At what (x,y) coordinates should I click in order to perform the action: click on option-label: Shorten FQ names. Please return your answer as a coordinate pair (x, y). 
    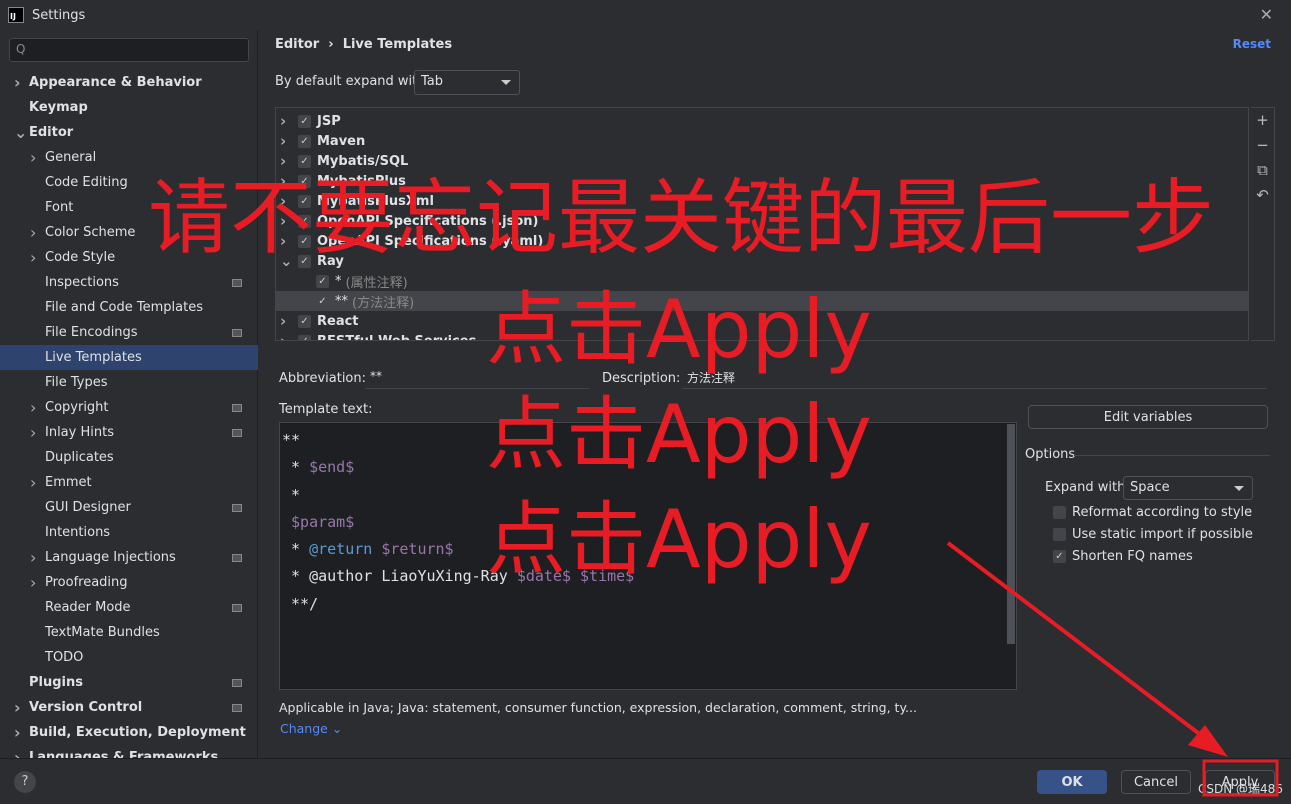
    Looking at the image, I should click on (1132, 556).